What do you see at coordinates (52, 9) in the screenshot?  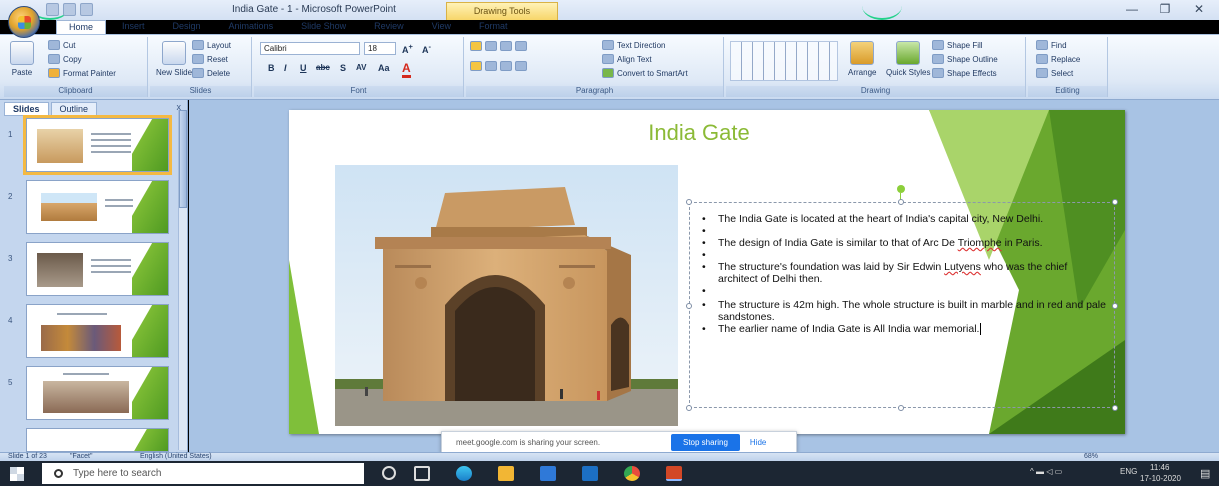 I see `save-icon` at bounding box center [52, 9].